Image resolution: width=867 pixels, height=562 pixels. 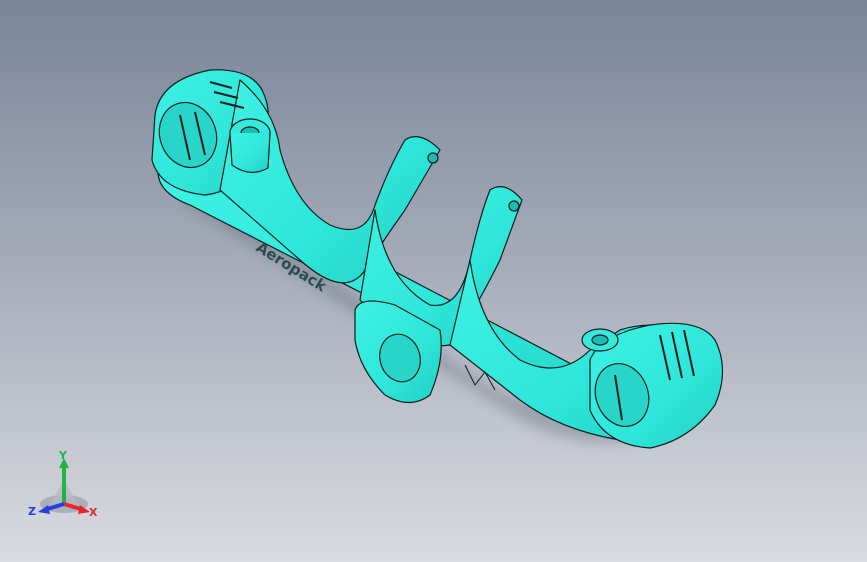 What do you see at coordinates (32, 511) in the screenshot?
I see `z-axis-label: Z` at bounding box center [32, 511].